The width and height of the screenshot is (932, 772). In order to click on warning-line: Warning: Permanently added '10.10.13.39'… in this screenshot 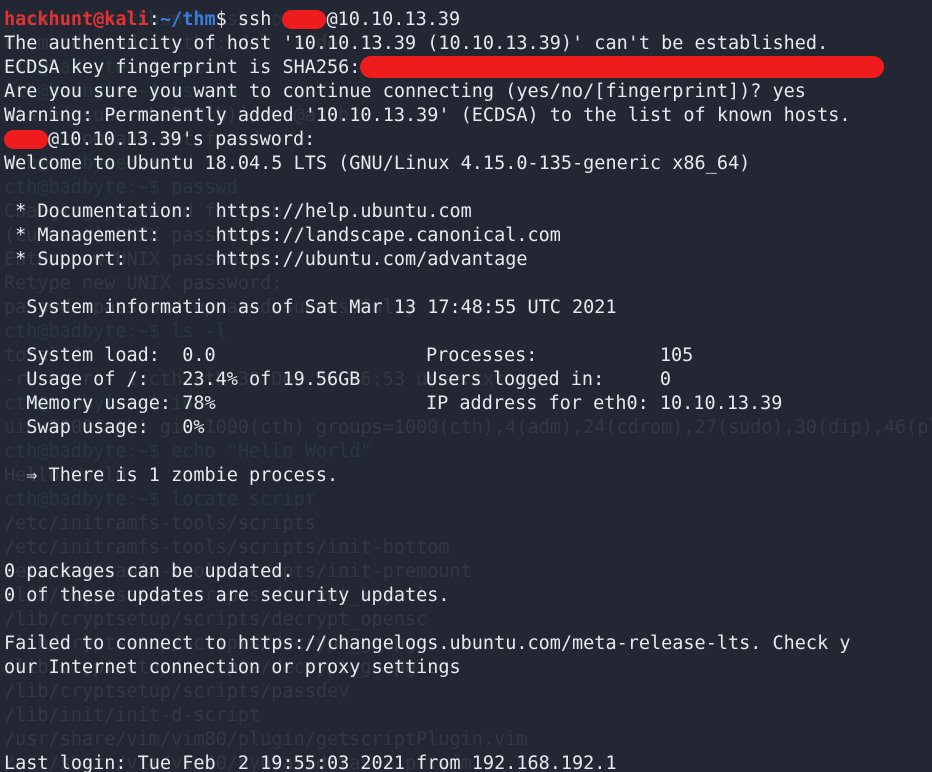, I will do `click(427, 115)`.